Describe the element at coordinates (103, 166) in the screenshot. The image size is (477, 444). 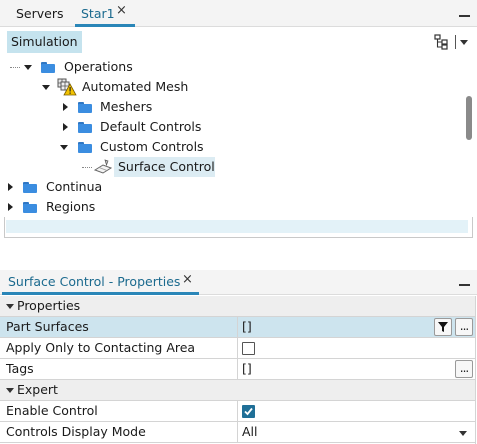
I see `surface-control-icon` at that location.